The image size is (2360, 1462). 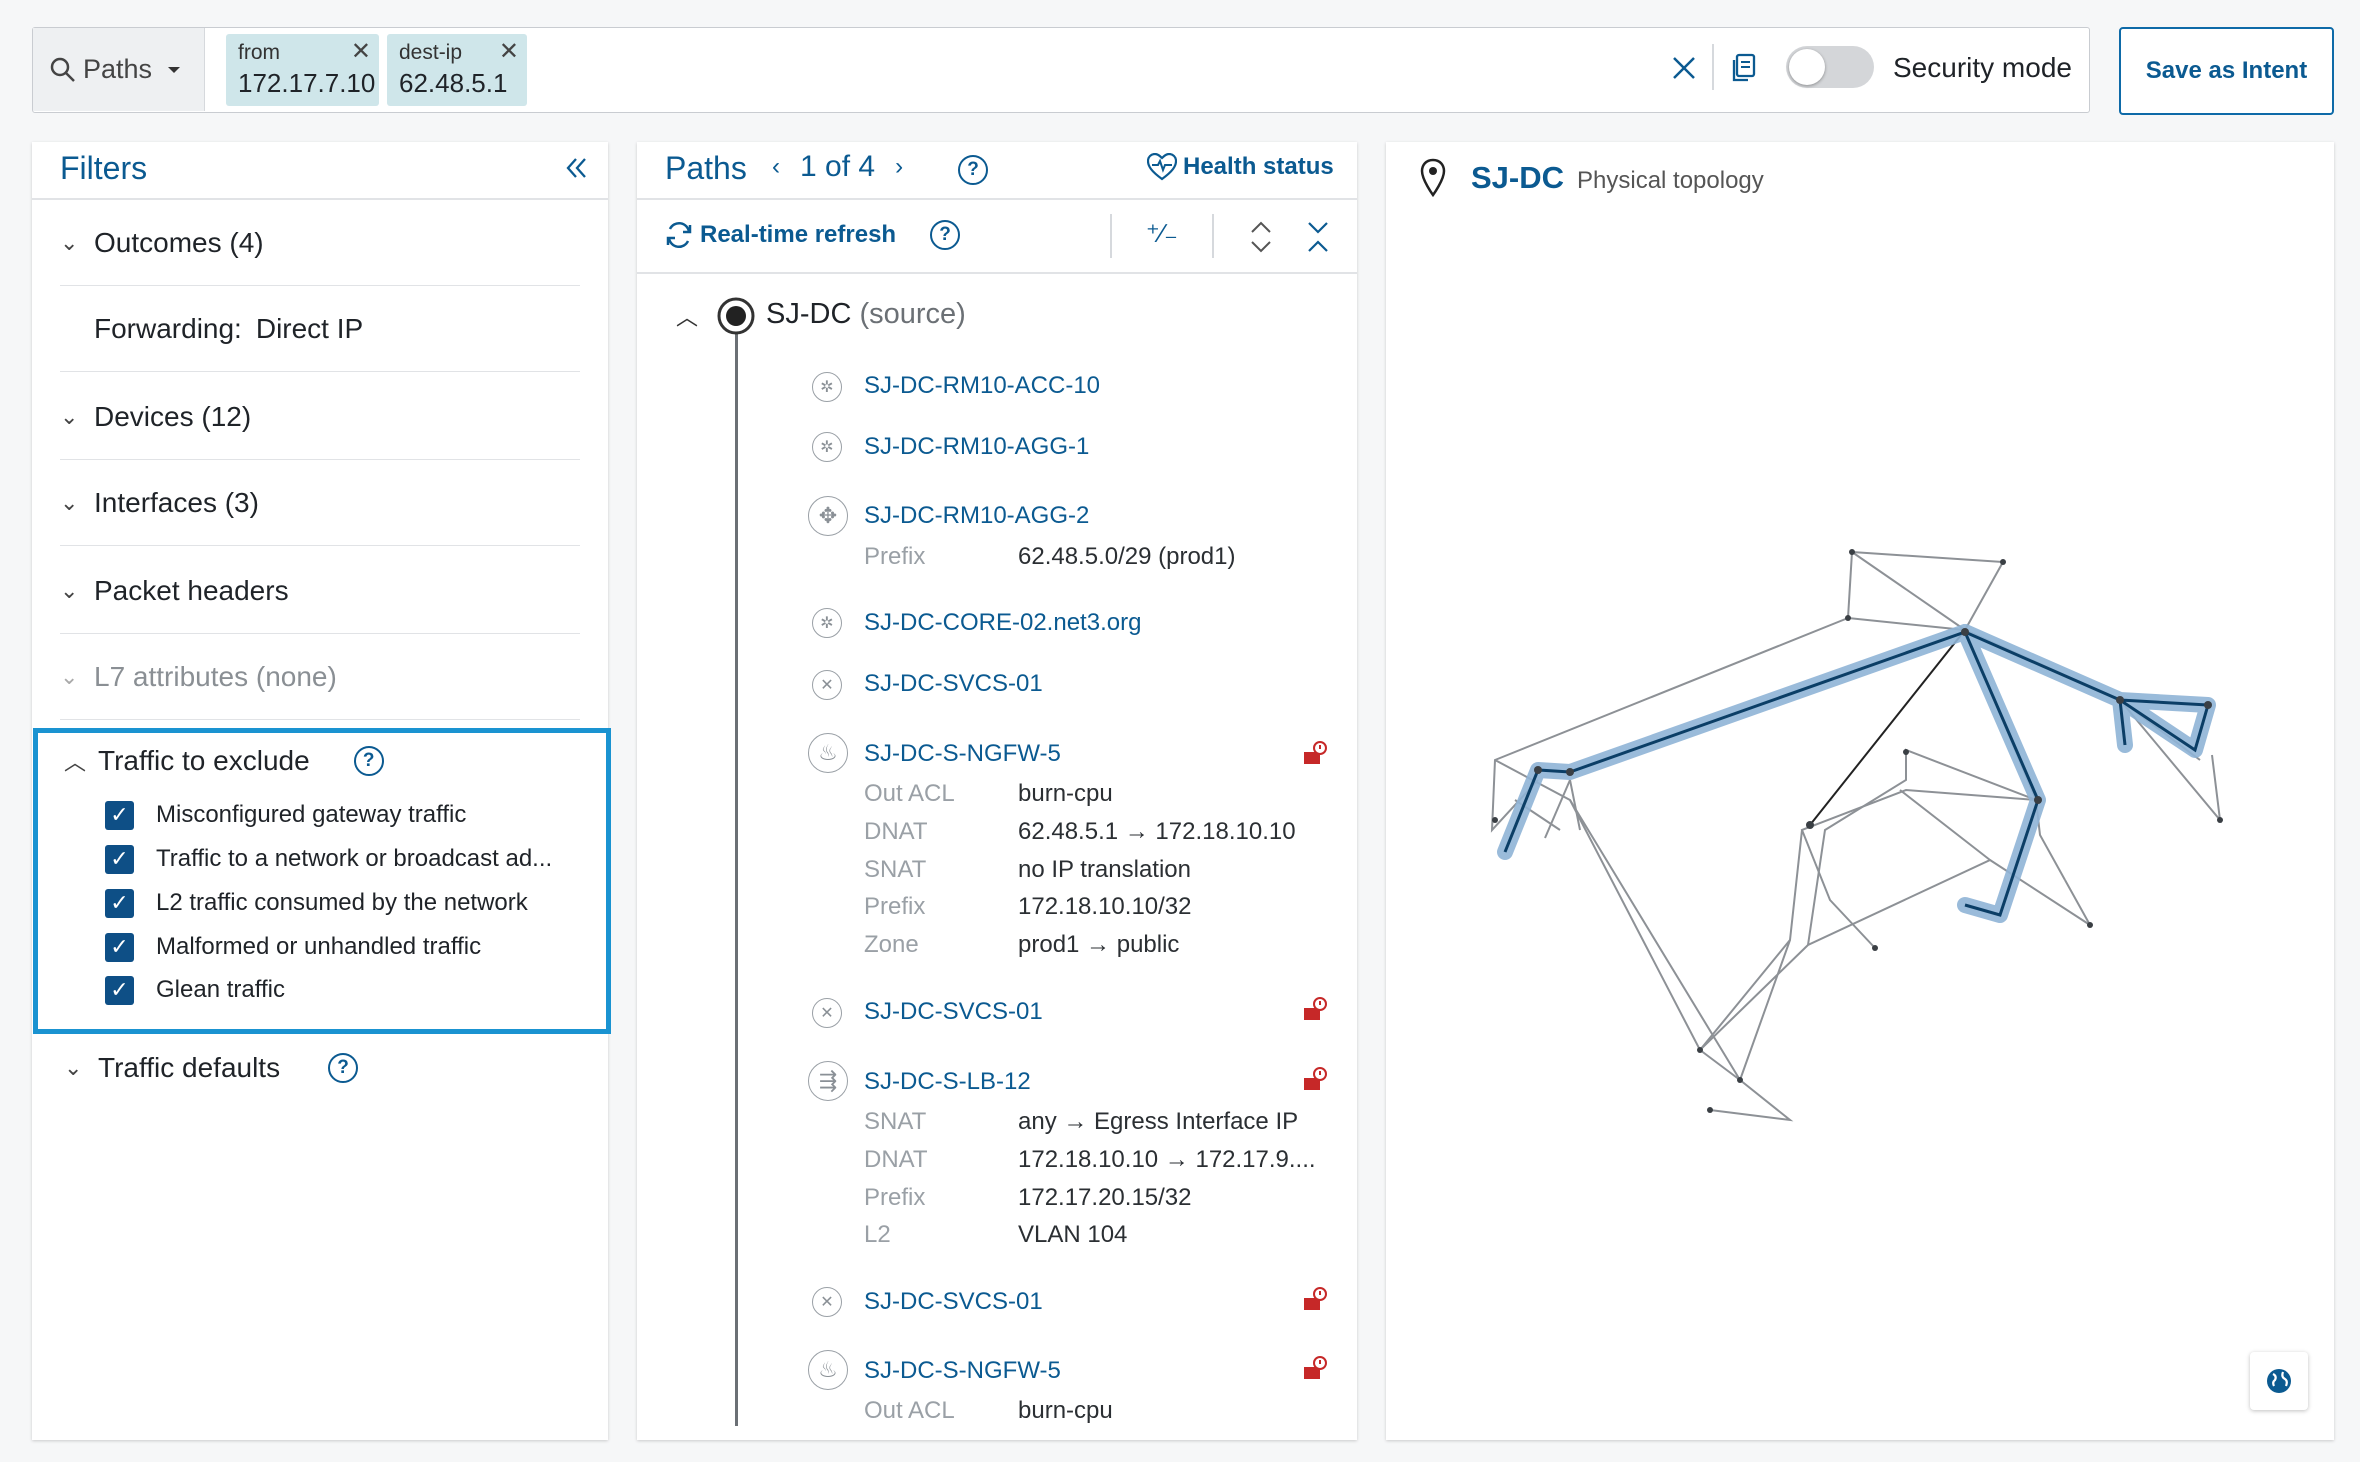 What do you see at coordinates (174, 69) in the screenshot?
I see `caret-down-icon` at bounding box center [174, 69].